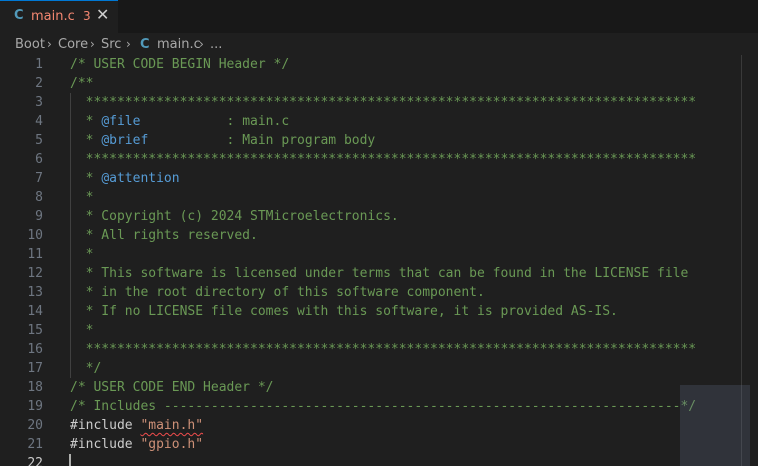 This screenshot has height=466, width=758. What do you see at coordinates (39, 140) in the screenshot?
I see `line-number: 5` at bounding box center [39, 140].